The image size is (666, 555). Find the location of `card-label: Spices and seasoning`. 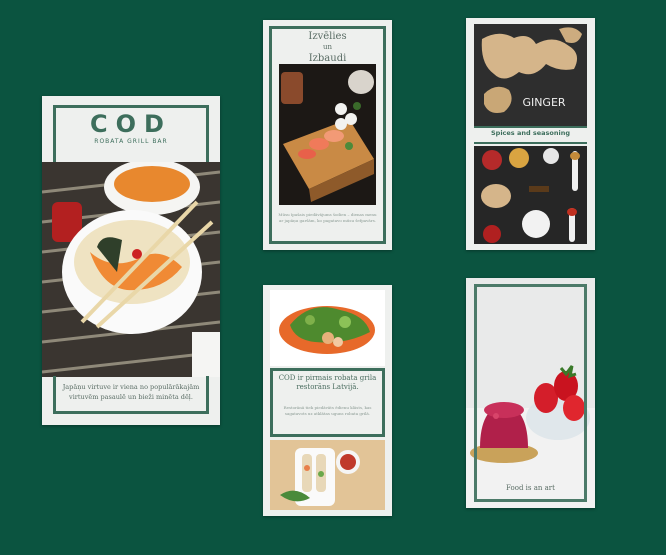

card-label: Spices and seasoning is located at coordinates (530, 133).